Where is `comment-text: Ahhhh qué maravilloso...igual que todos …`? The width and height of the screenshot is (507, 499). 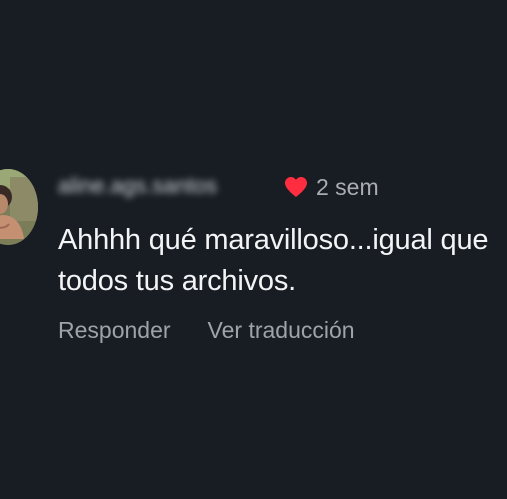
comment-text: Ahhhh qué maravilloso...igual que todos … is located at coordinates (273, 260).